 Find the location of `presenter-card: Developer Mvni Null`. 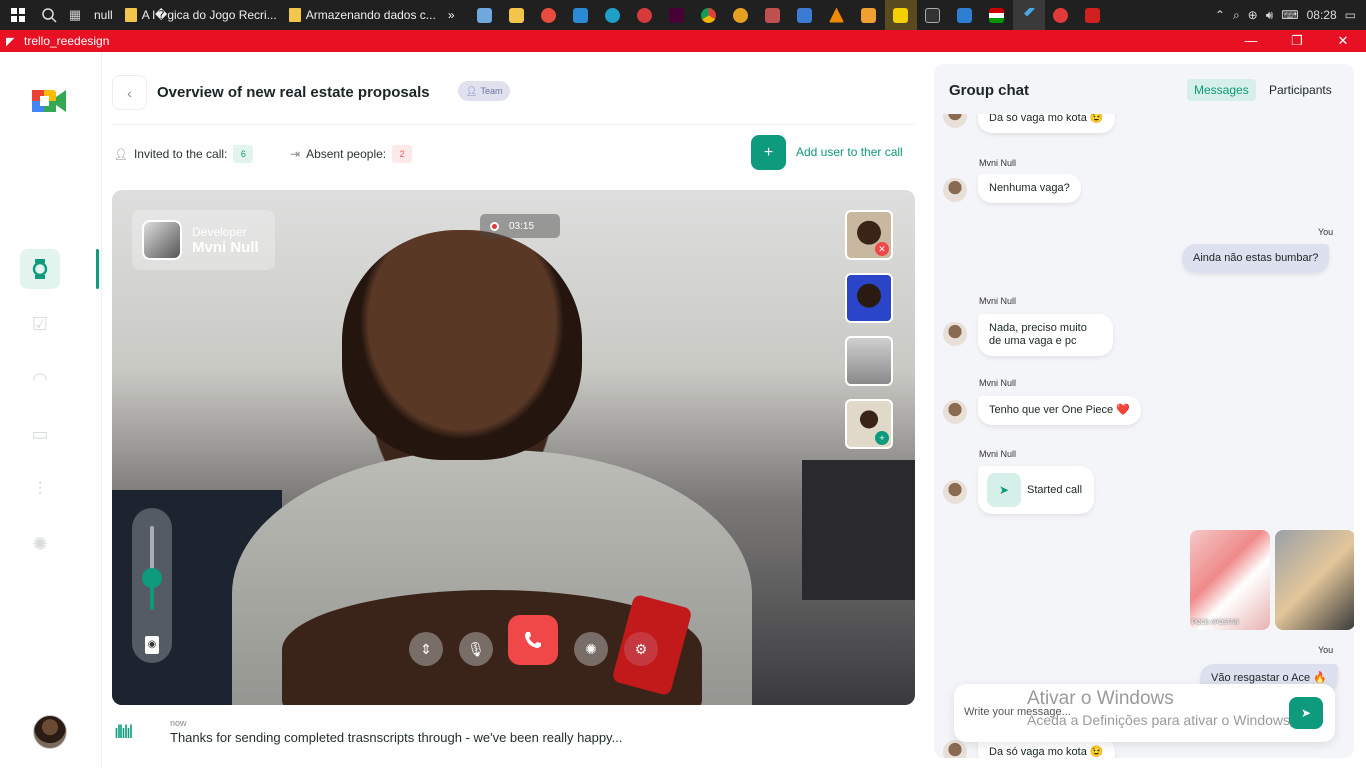

presenter-card: Developer Mvni Null is located at coordinates (203, 240).